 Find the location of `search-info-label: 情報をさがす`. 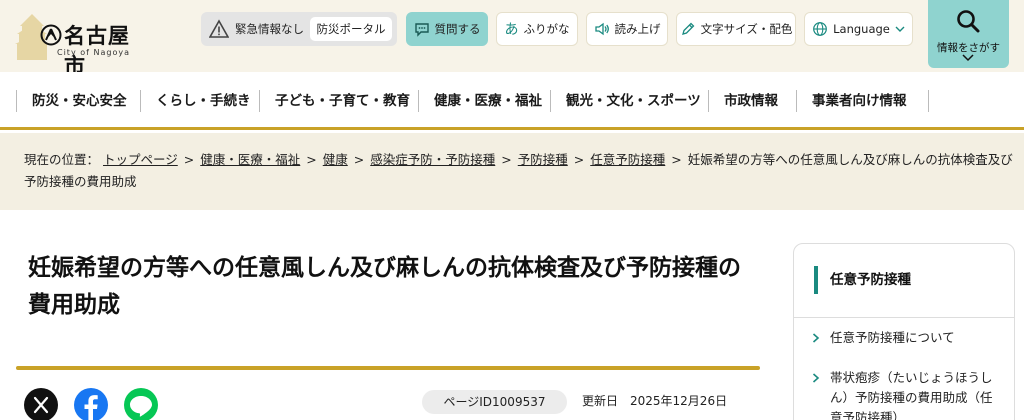

search-info-label: 情報をさがす is located at coordinates (968, 48).